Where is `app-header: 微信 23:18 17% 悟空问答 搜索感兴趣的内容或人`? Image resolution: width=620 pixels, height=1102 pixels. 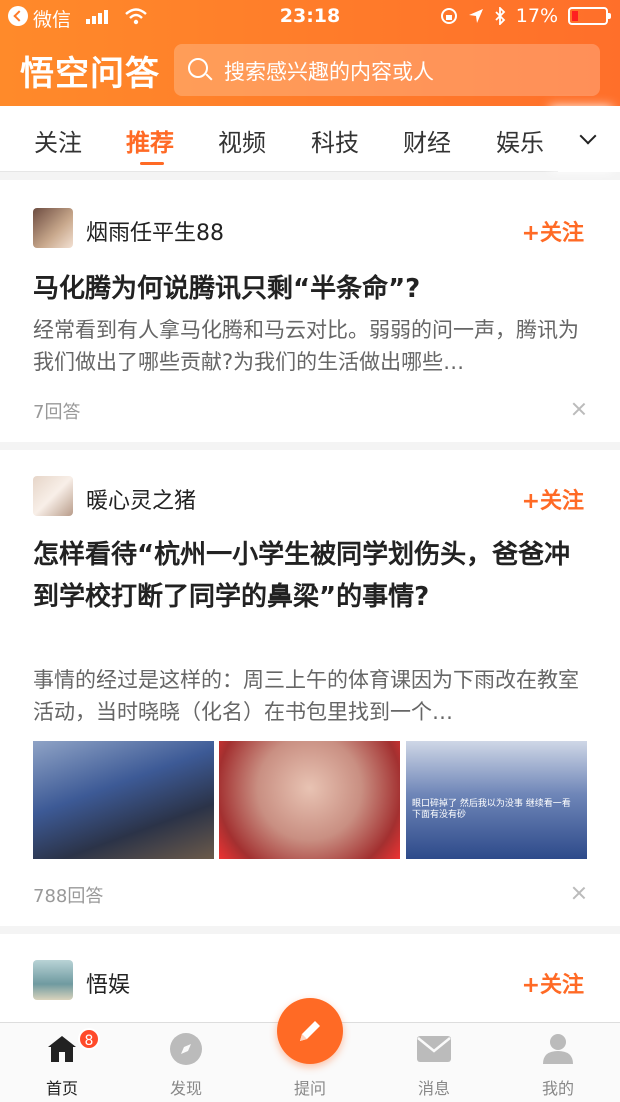
app-header: 微信 23:18 17% 悟空问答 搜索感兴趣的内容或人 is located at coordinates (310, 53).